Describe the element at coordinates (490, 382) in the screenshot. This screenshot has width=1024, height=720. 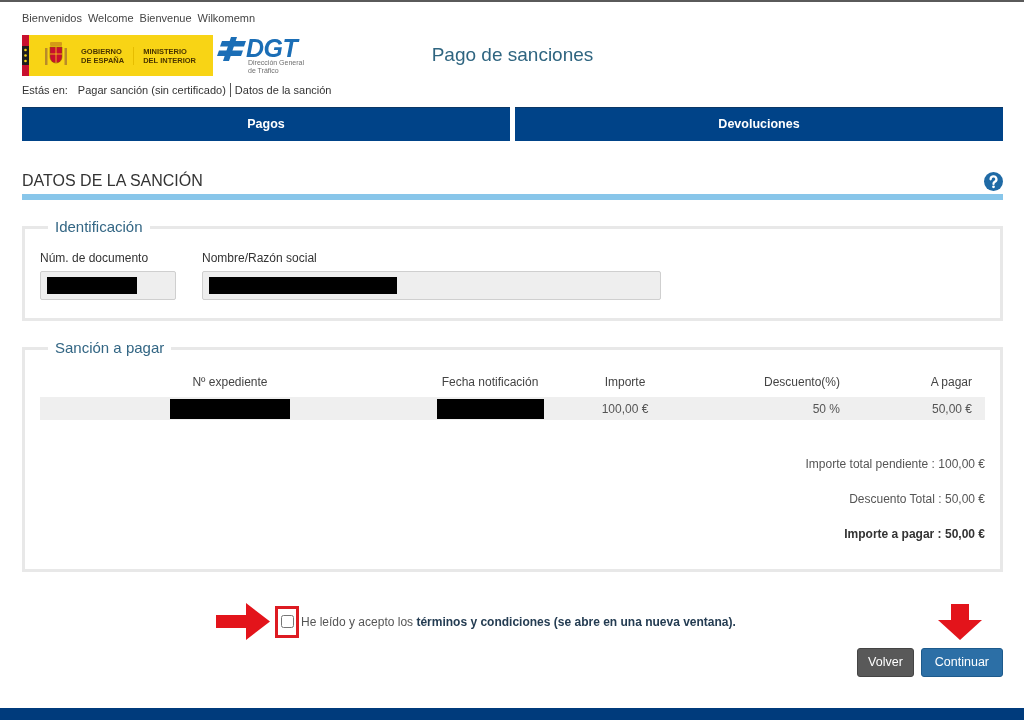
I see `column-header: Fecha notificación` at that location.